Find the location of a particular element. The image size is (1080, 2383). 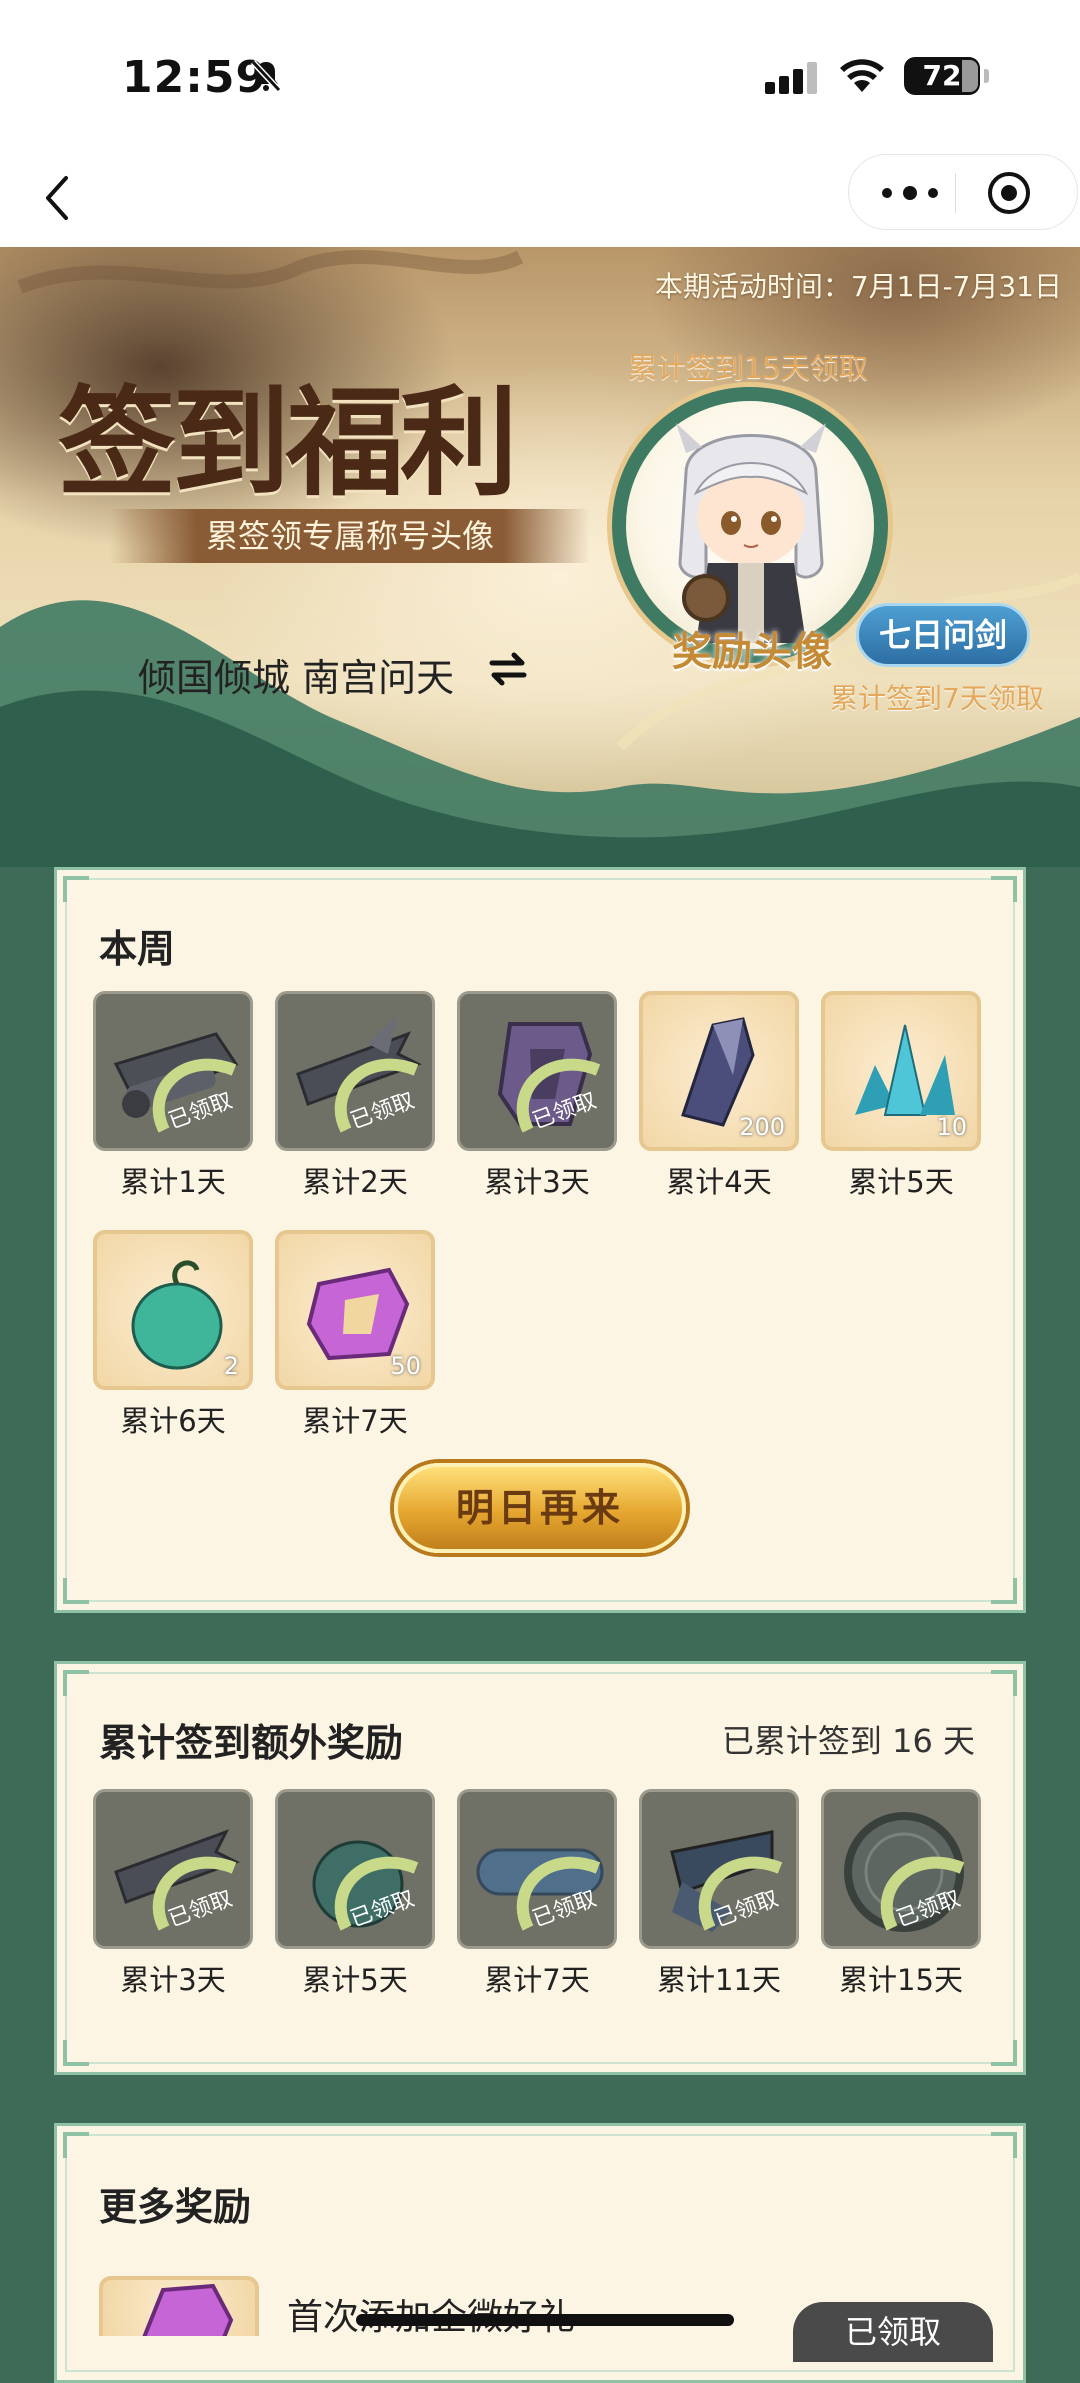

reward-tile: 50 is located at coordinates (355, 1310).